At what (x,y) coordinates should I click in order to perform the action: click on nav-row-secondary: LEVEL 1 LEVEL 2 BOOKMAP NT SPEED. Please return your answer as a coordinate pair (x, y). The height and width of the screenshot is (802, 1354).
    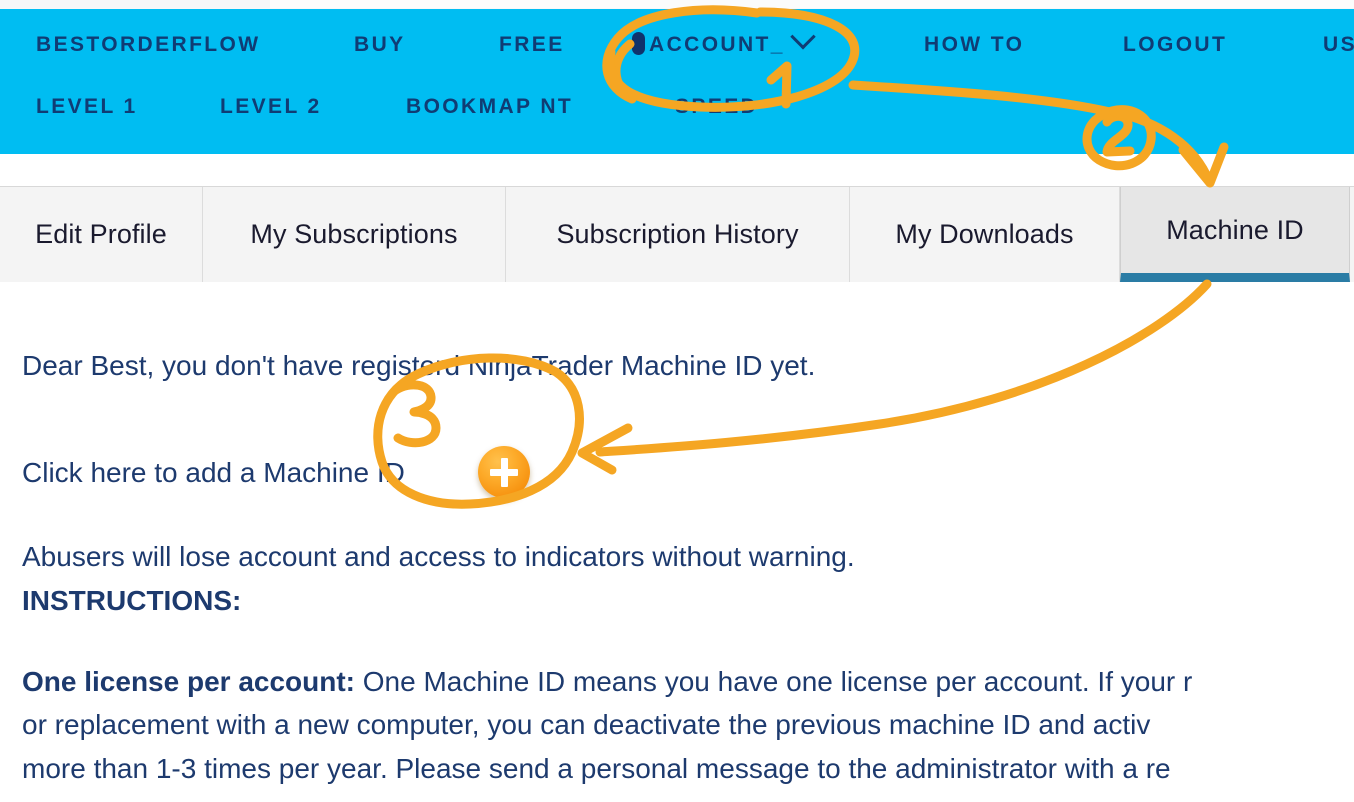
    Looking at the image, I should click on (677, 107).